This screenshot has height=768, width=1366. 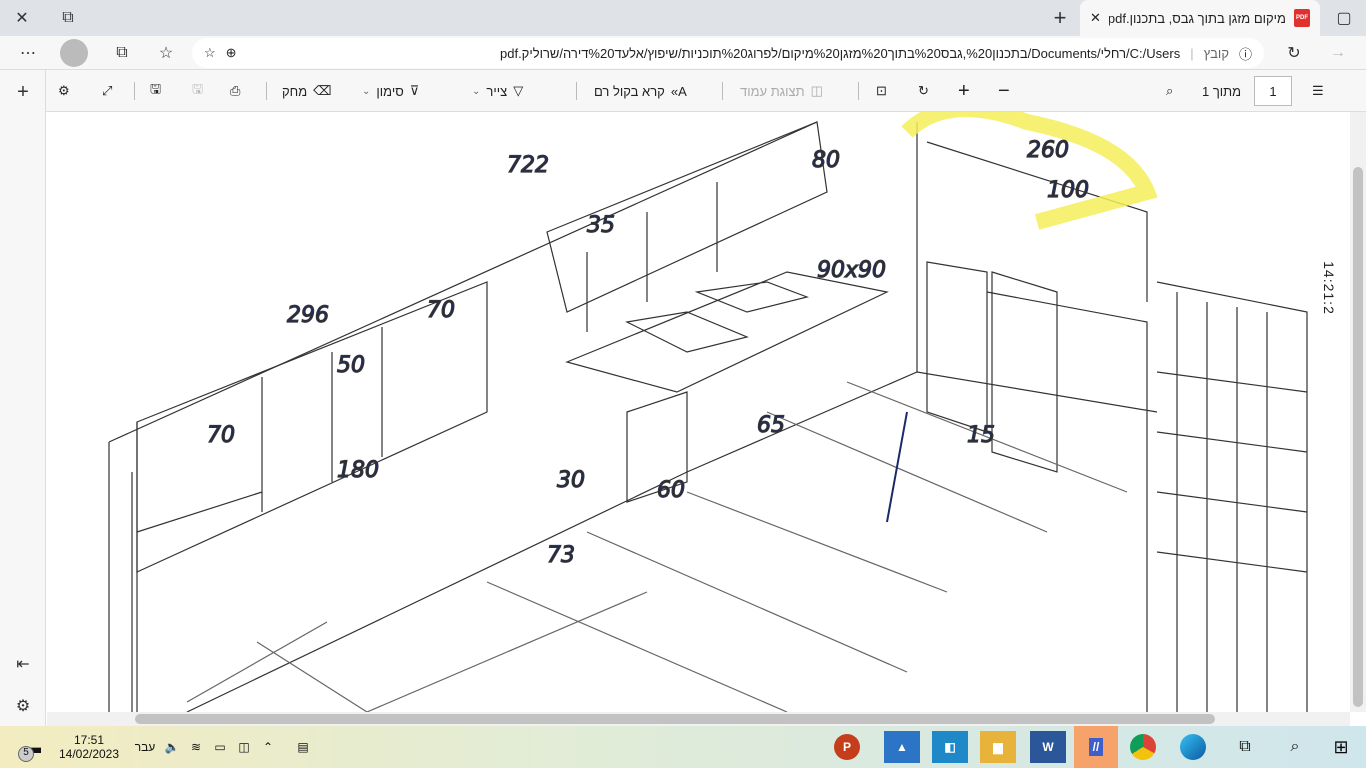 I want to click on refresh-icon: ↻, so click(x=1294, y=53).